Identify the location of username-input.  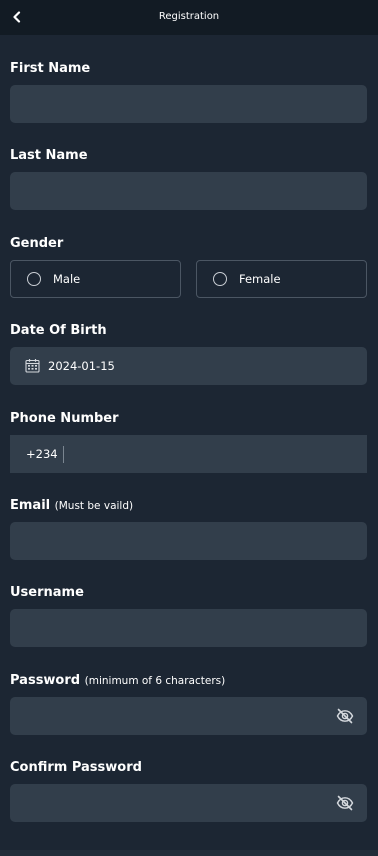
(188, 628).